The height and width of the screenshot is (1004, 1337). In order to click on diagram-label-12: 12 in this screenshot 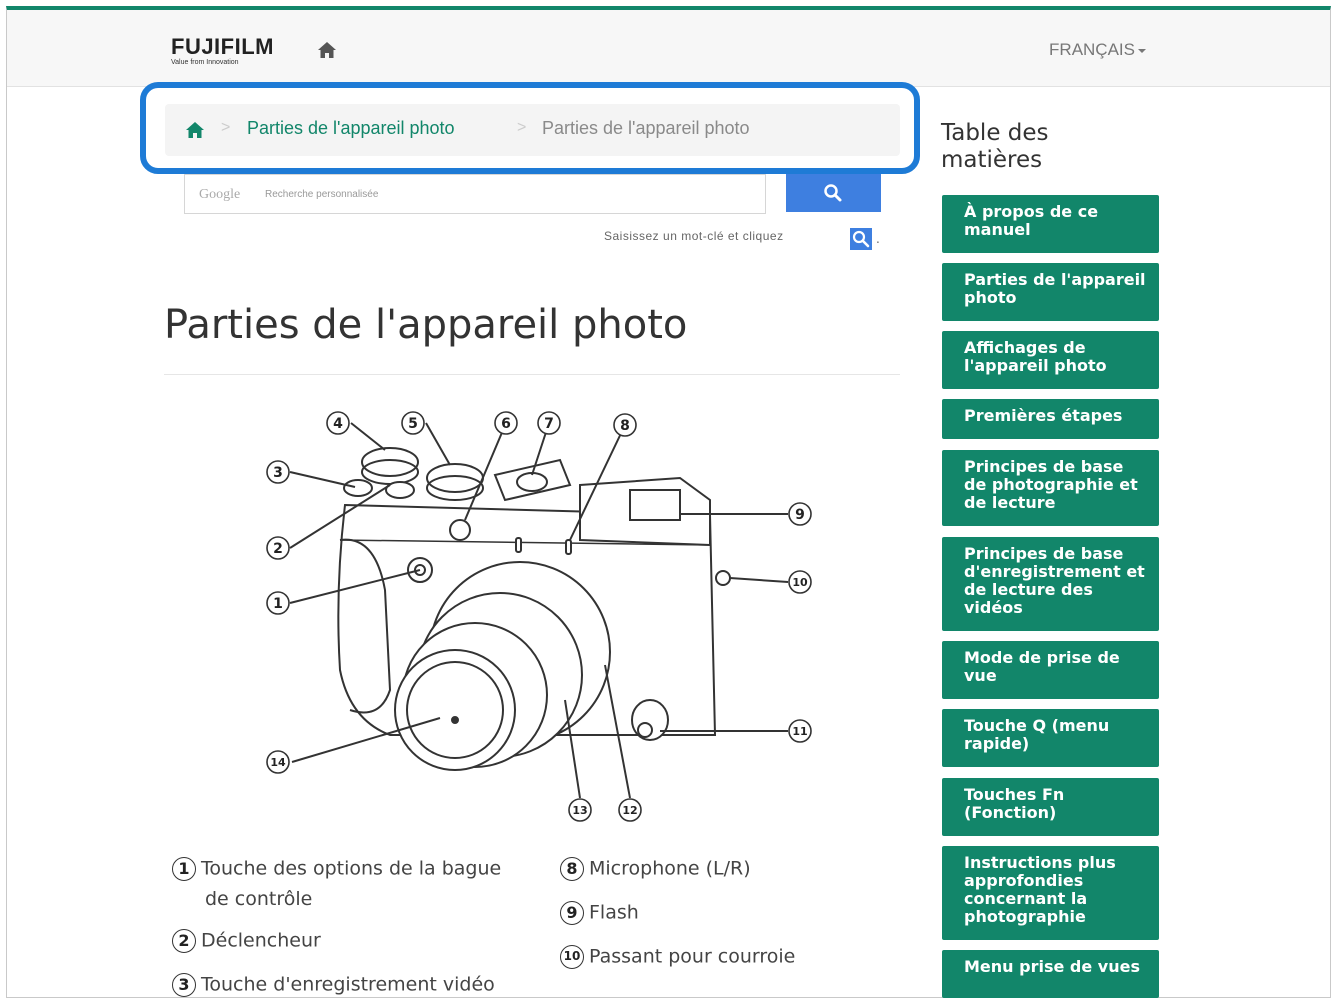, I will do `click(630, 810)`.